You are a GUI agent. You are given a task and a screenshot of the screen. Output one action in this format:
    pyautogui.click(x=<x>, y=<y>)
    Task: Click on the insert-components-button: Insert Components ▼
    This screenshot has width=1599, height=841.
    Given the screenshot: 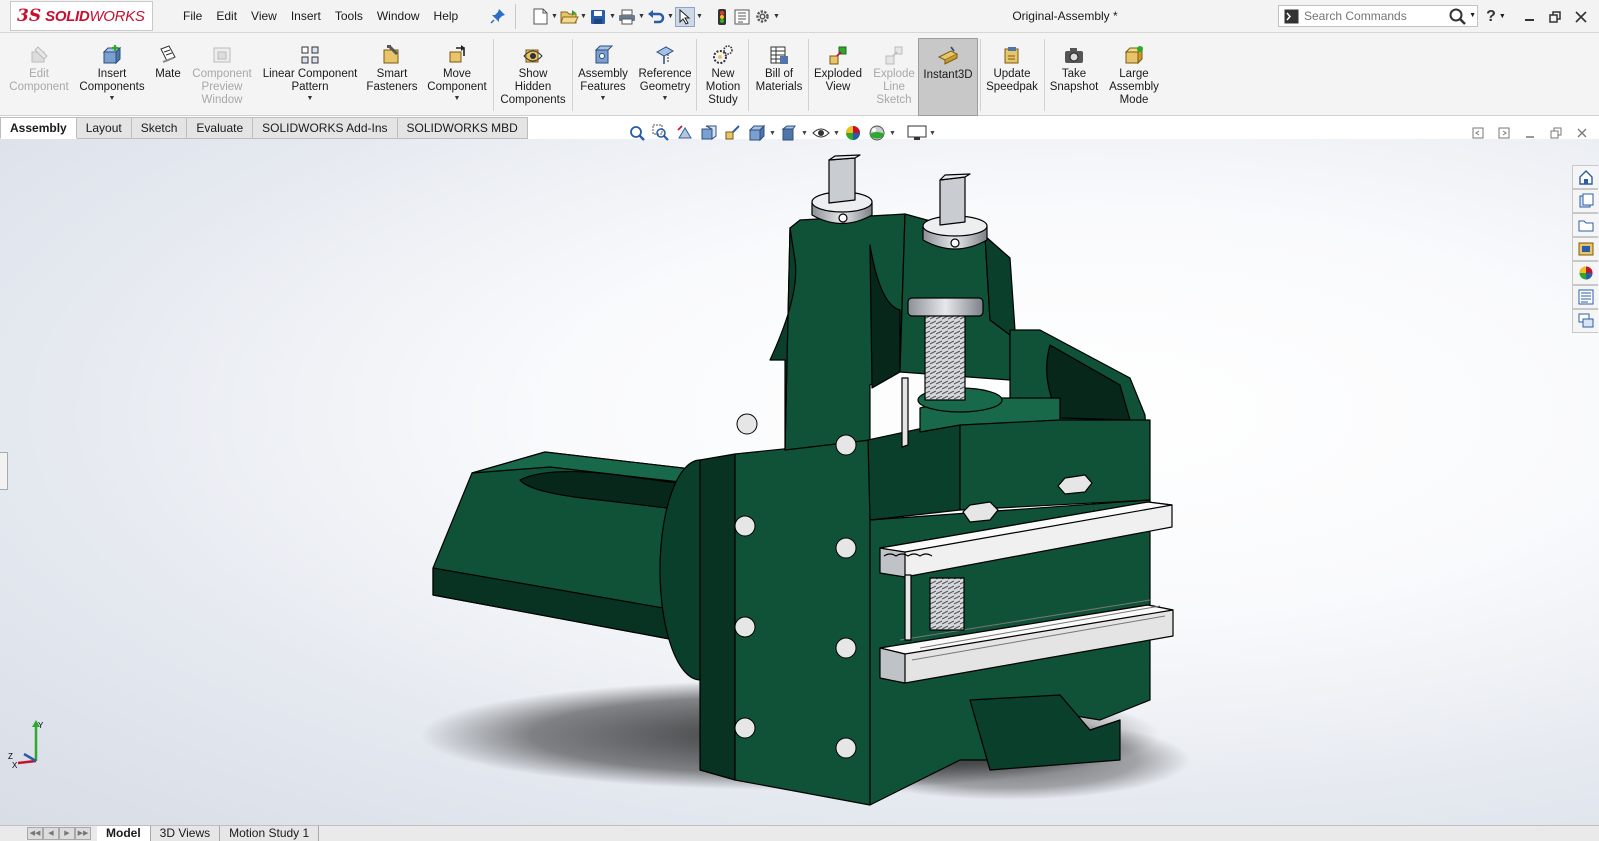 What is the action you would take?
    pyautogui.click(x=112, y=74)
    